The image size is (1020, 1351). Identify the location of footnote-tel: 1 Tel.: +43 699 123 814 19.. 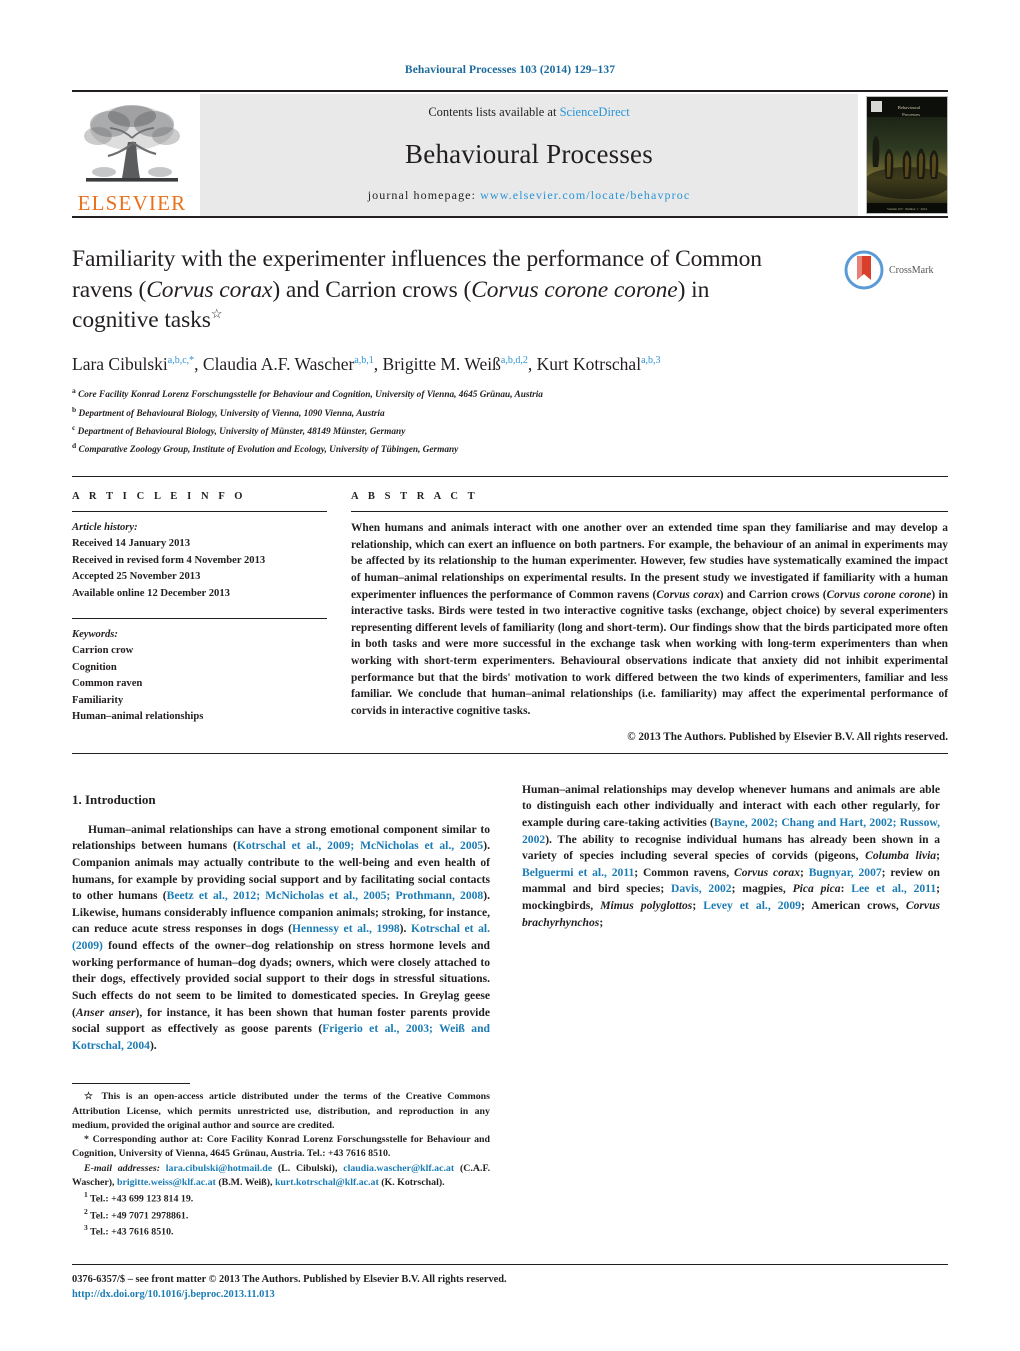
(287, 1198).